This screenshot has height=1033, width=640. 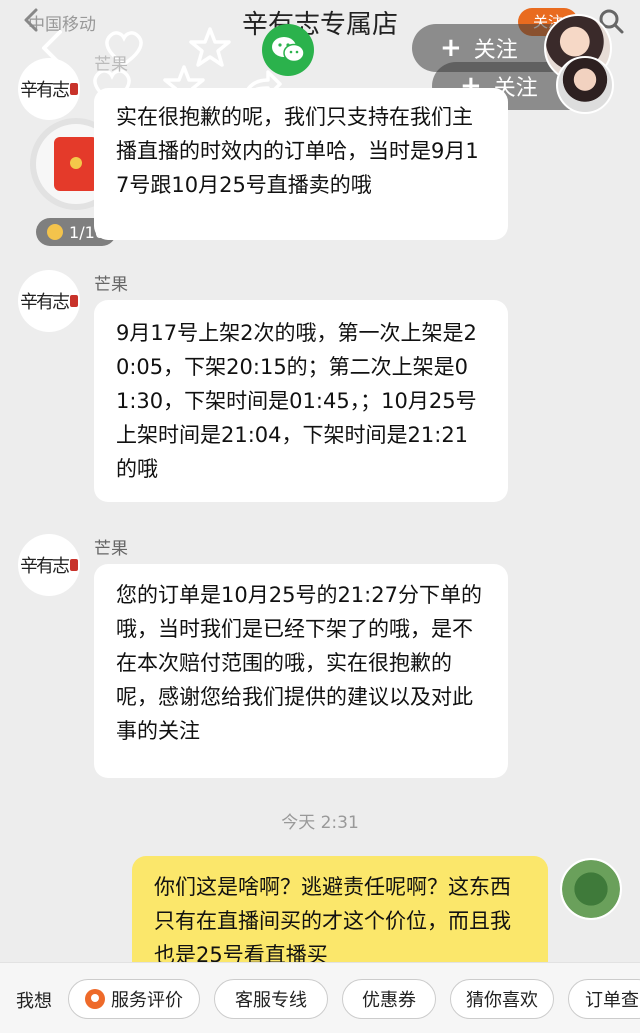 I want to click on quick-reply-service-rating: 服务评价, so click(x=134, y=999).